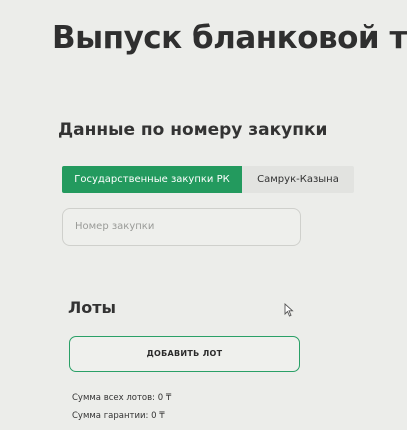 Image resolution: width=407 pixels, height=430 pixels. Describe the element at coordinates (184, 354) in the screenshot. I see `add-lot-button: ДОБАВИТЬ ЛОТ` at that location.